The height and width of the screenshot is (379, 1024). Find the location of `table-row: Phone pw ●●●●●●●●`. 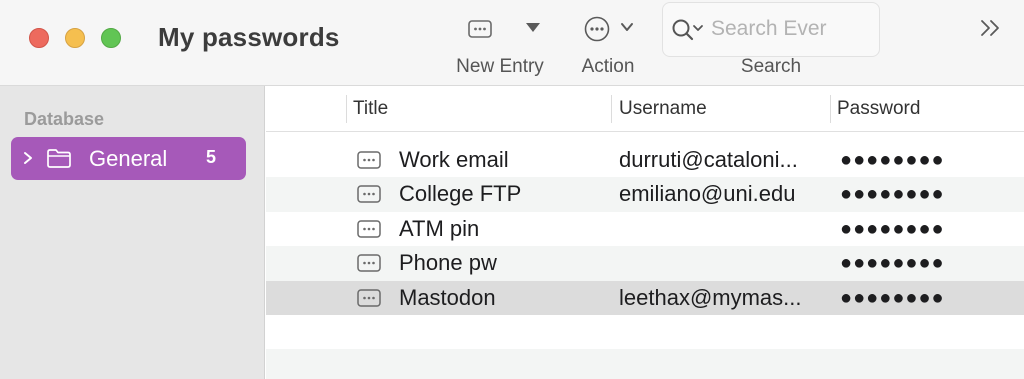

table-row: Phone pw ●●●●●●●● is located at coordinates (645, 263).